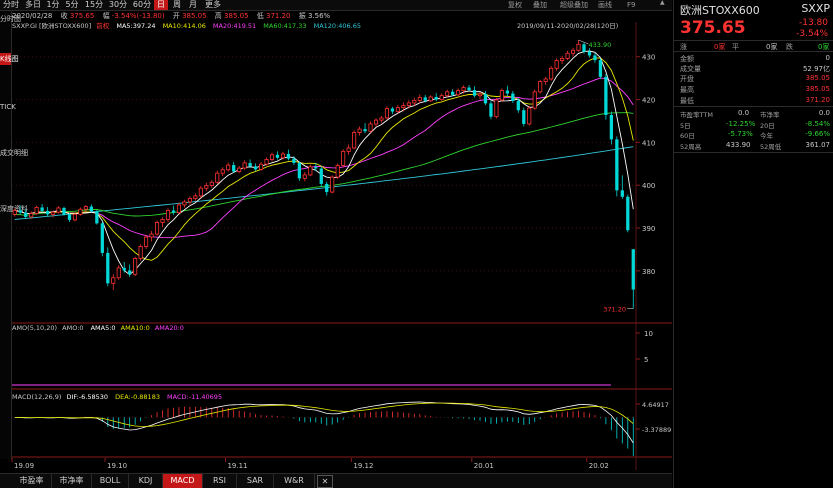  Describe the element at coordinates (363, 466) in the screenshot. I see `x-tick-label: 19.12` at that location.